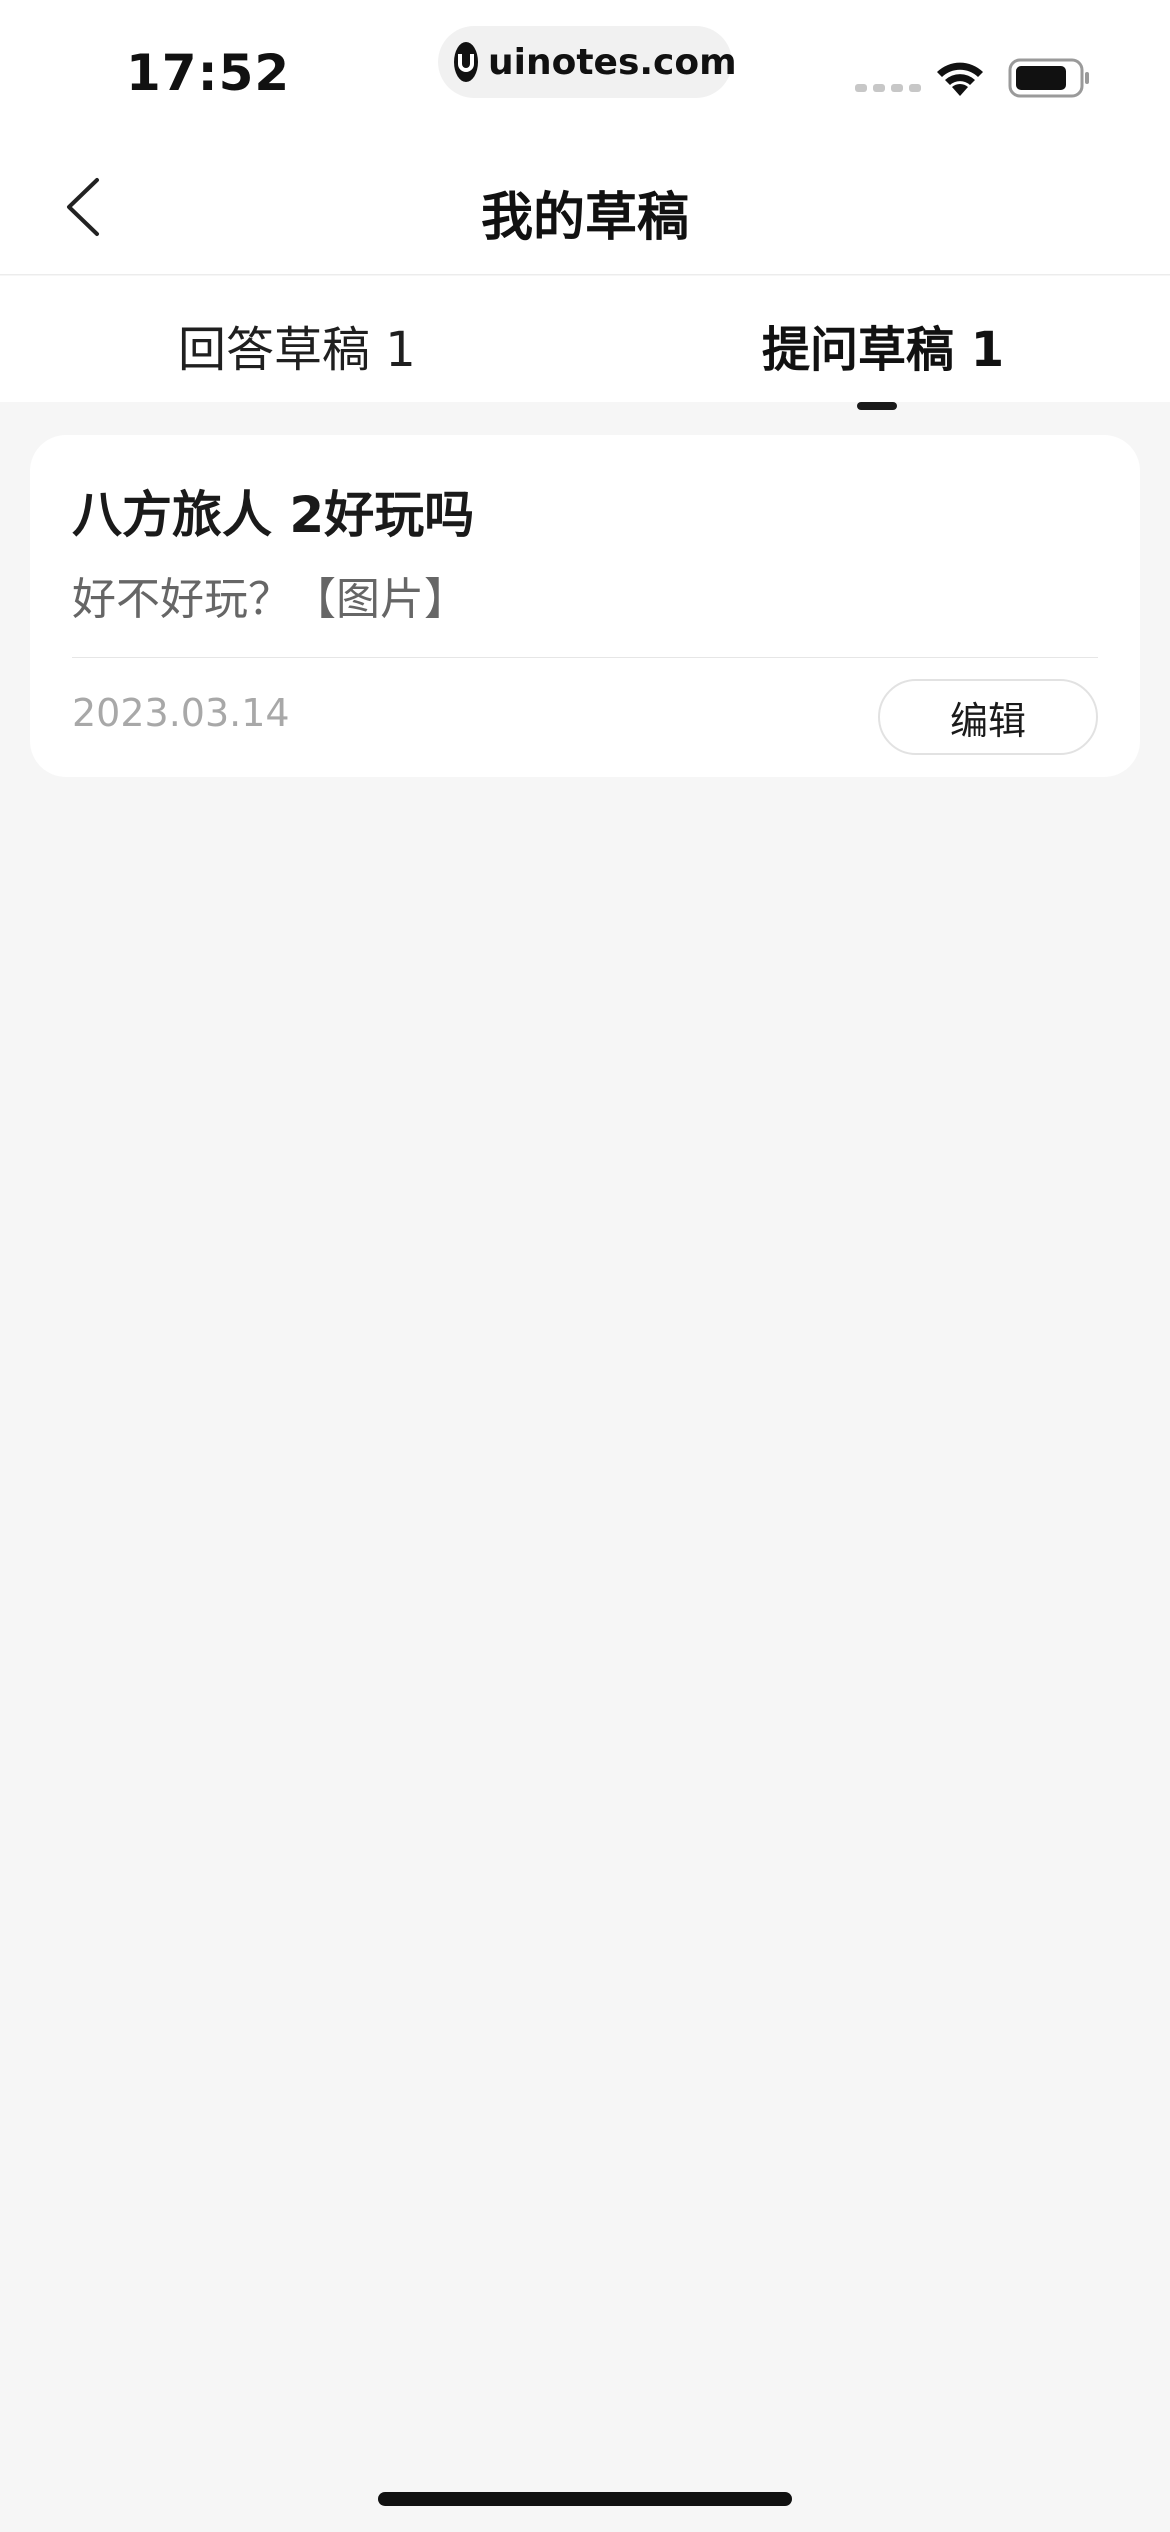  Describe the element at coordinates (960, 79) in the screenshot. I see `wifi-icon` at that location.